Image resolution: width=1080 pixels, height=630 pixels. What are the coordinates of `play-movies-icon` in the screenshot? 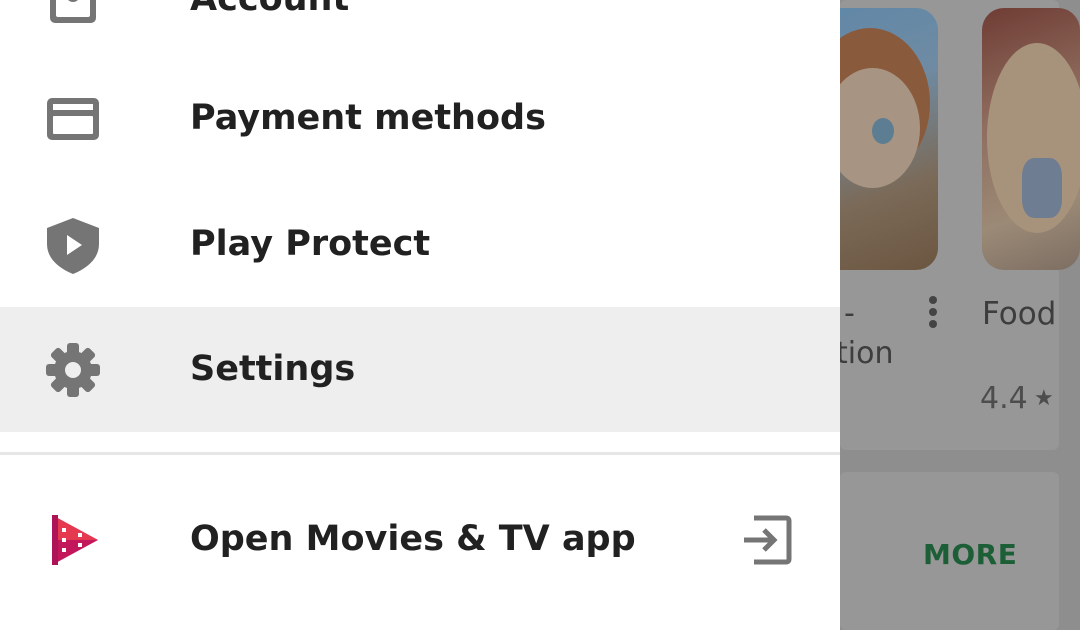 It's located at (73, 540).